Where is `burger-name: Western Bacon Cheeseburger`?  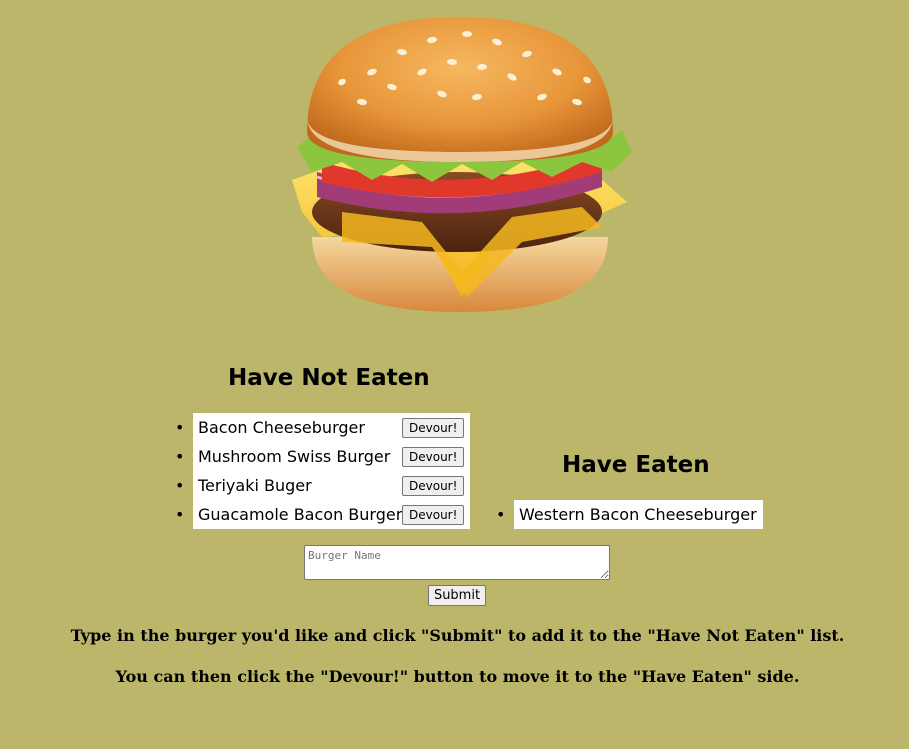
burger-name: Western Bacon Cheeseburger is located at coordinates (638, 514).